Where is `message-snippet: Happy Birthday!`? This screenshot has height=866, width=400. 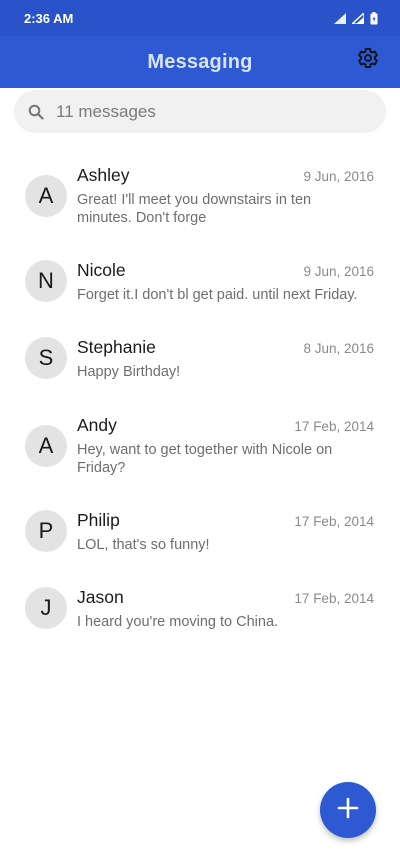 message-snippet: Happy Birthday! is located at coordinates (129, 372).